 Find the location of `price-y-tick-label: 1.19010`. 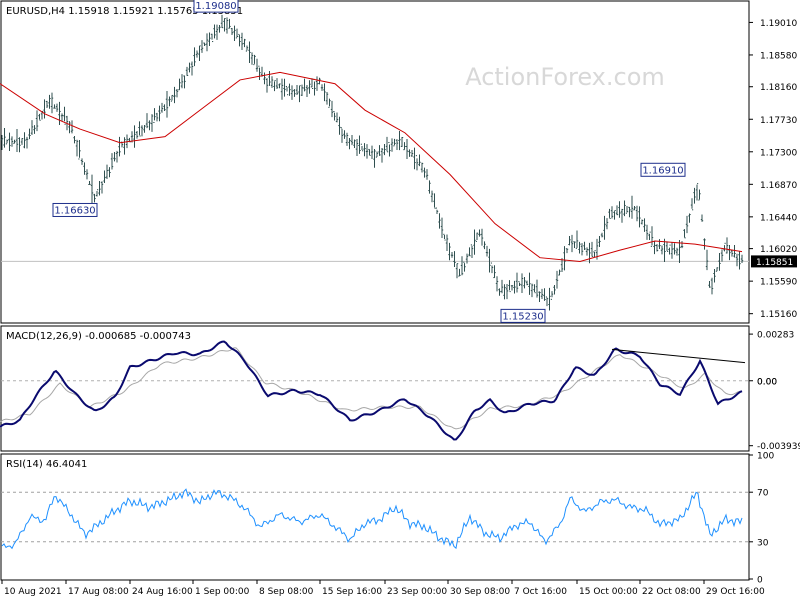

price-y-tick-label: 1.19010 is located at coordinates (778, 24).